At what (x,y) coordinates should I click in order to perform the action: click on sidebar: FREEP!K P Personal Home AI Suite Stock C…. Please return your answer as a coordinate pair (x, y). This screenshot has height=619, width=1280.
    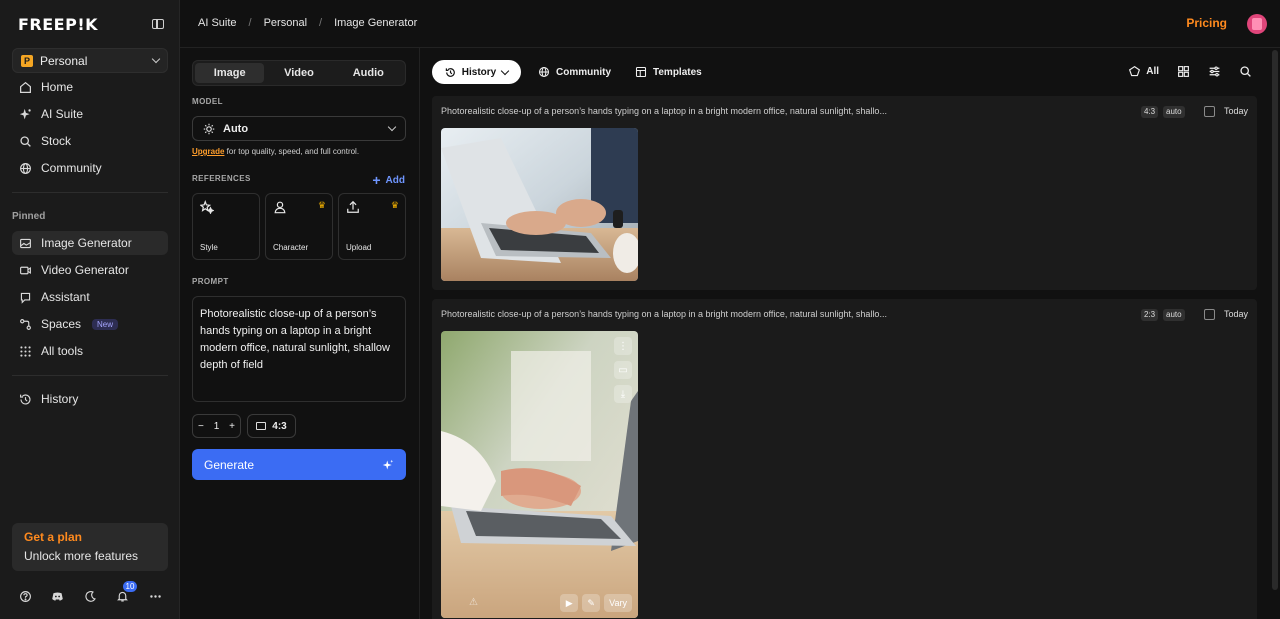
    Looking at the image, I should click on (90, 309).